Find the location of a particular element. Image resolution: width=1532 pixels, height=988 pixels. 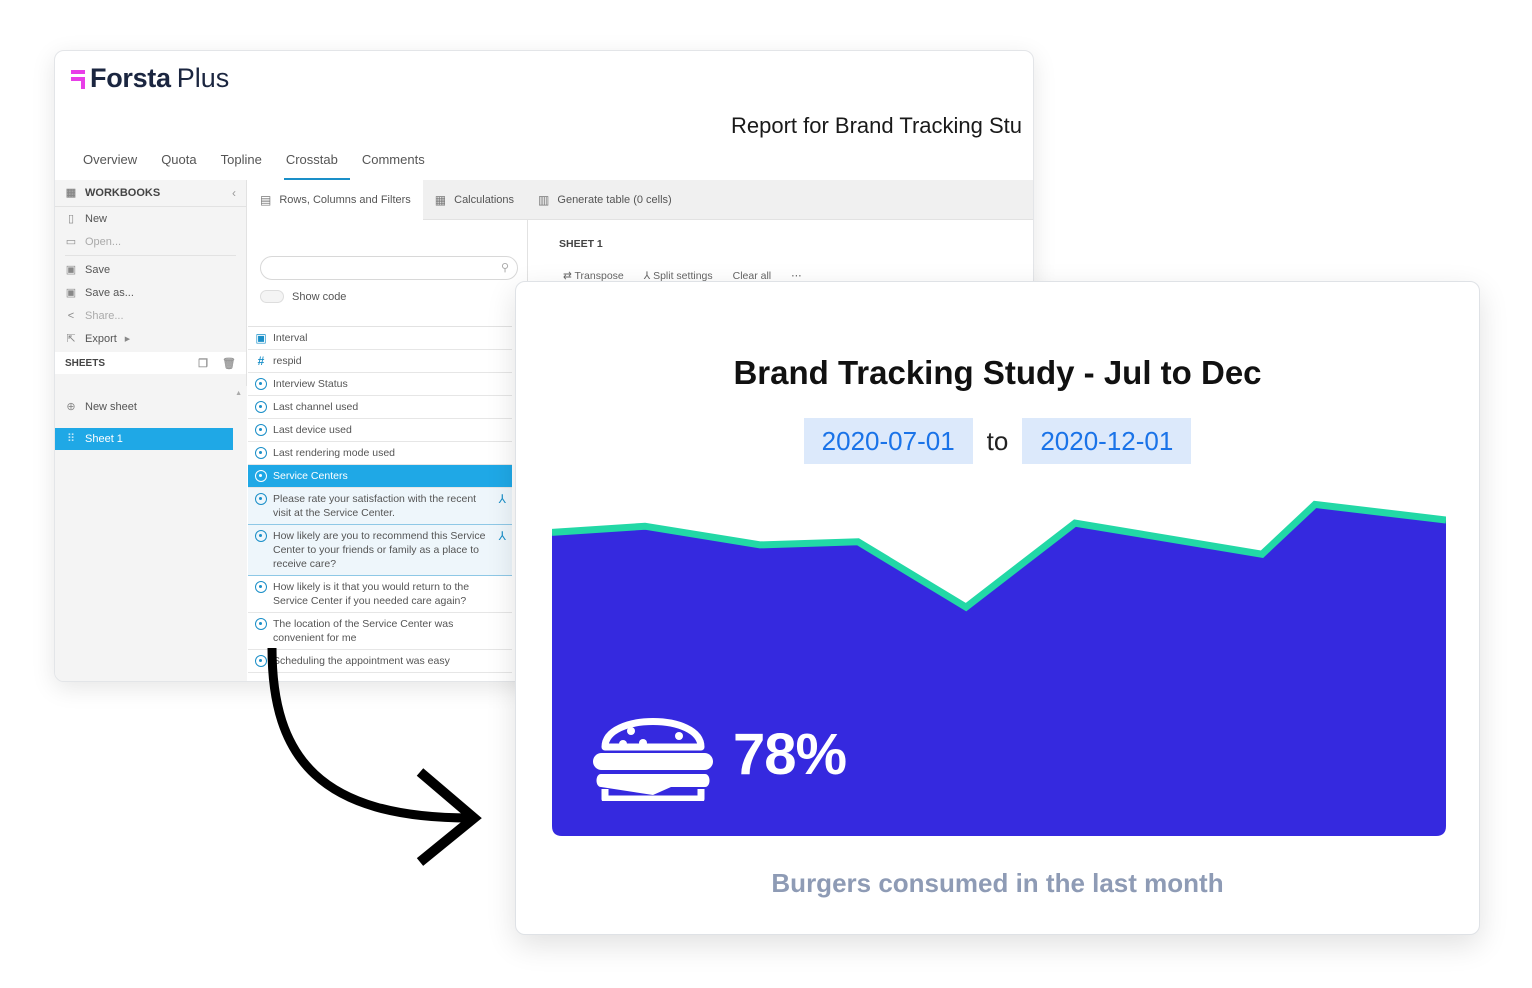

list-item: # respid is located at coordinates (380, 361).